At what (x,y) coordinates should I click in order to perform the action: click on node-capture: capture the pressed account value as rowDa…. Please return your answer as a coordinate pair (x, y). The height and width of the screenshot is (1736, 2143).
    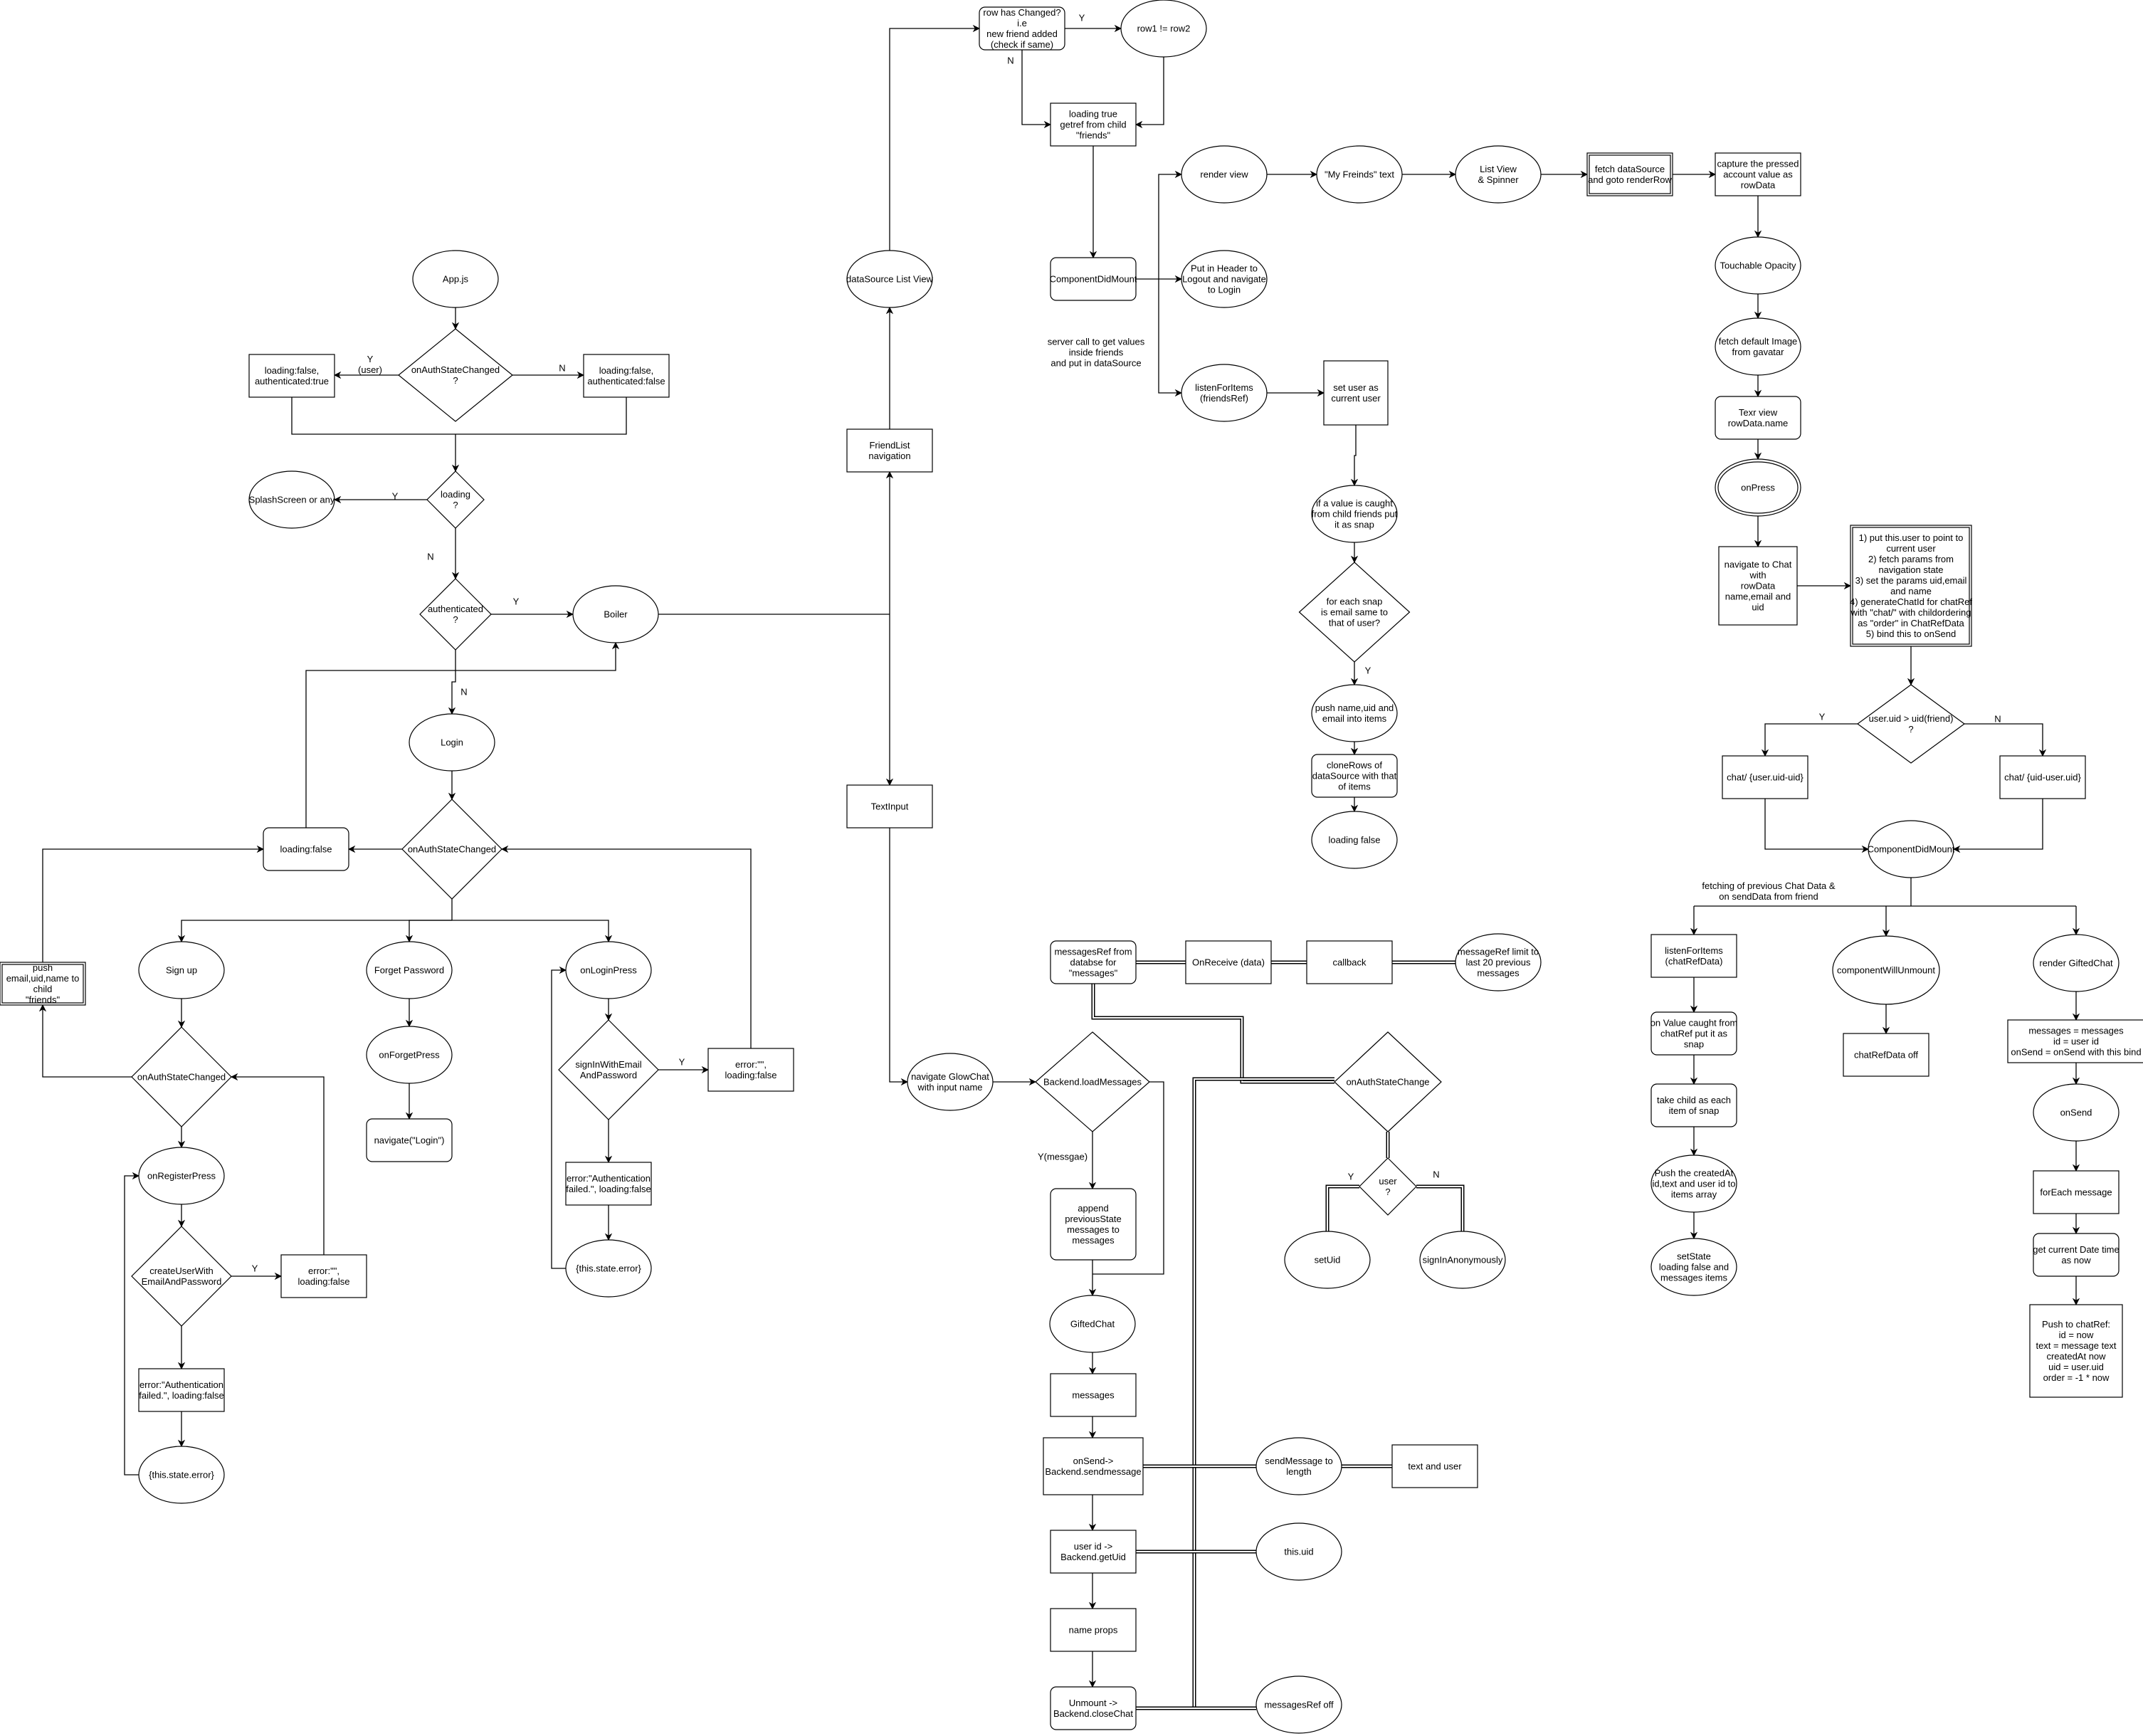
    Looking at the image, I should click on (1758, 174).